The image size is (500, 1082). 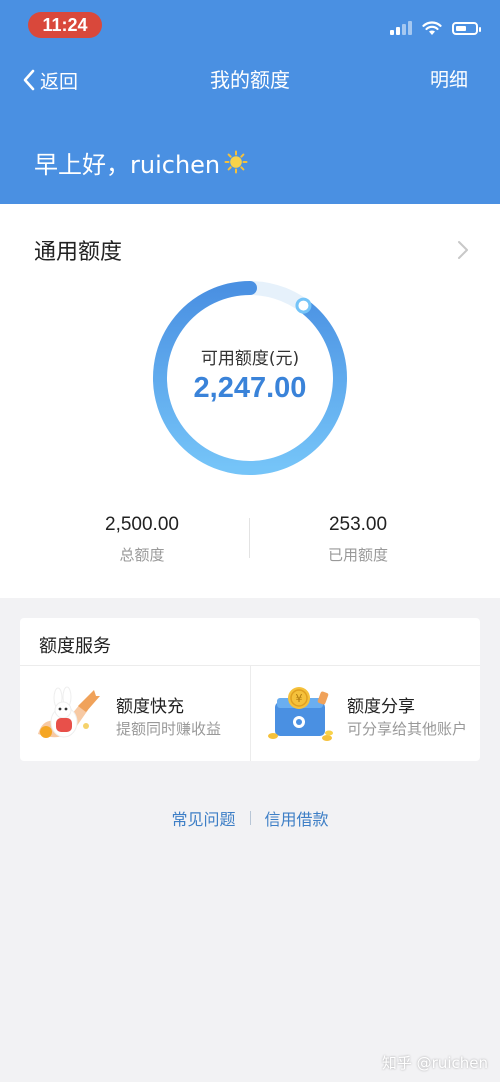 What do you see at coordinates (236, 162) in the screenshot?
I see `sun-icon` at bounding box center [236, 162].